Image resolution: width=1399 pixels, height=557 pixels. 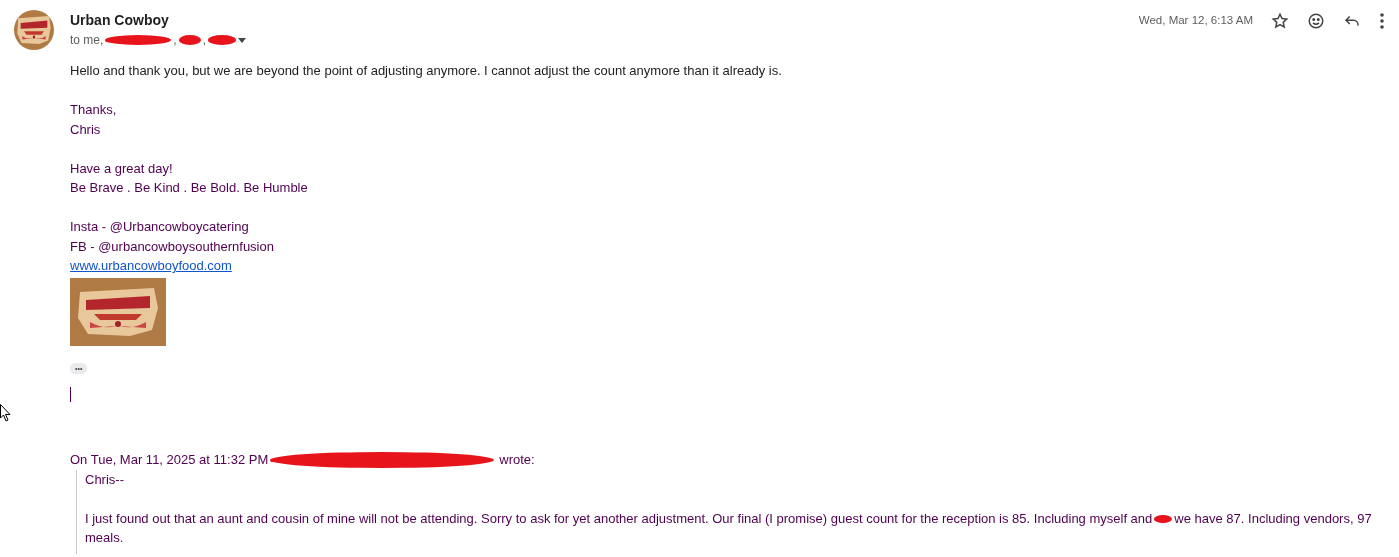 I want to click on message-date: Wed, Mar 12, 6:13 AM, so click(x=1195, y=21).